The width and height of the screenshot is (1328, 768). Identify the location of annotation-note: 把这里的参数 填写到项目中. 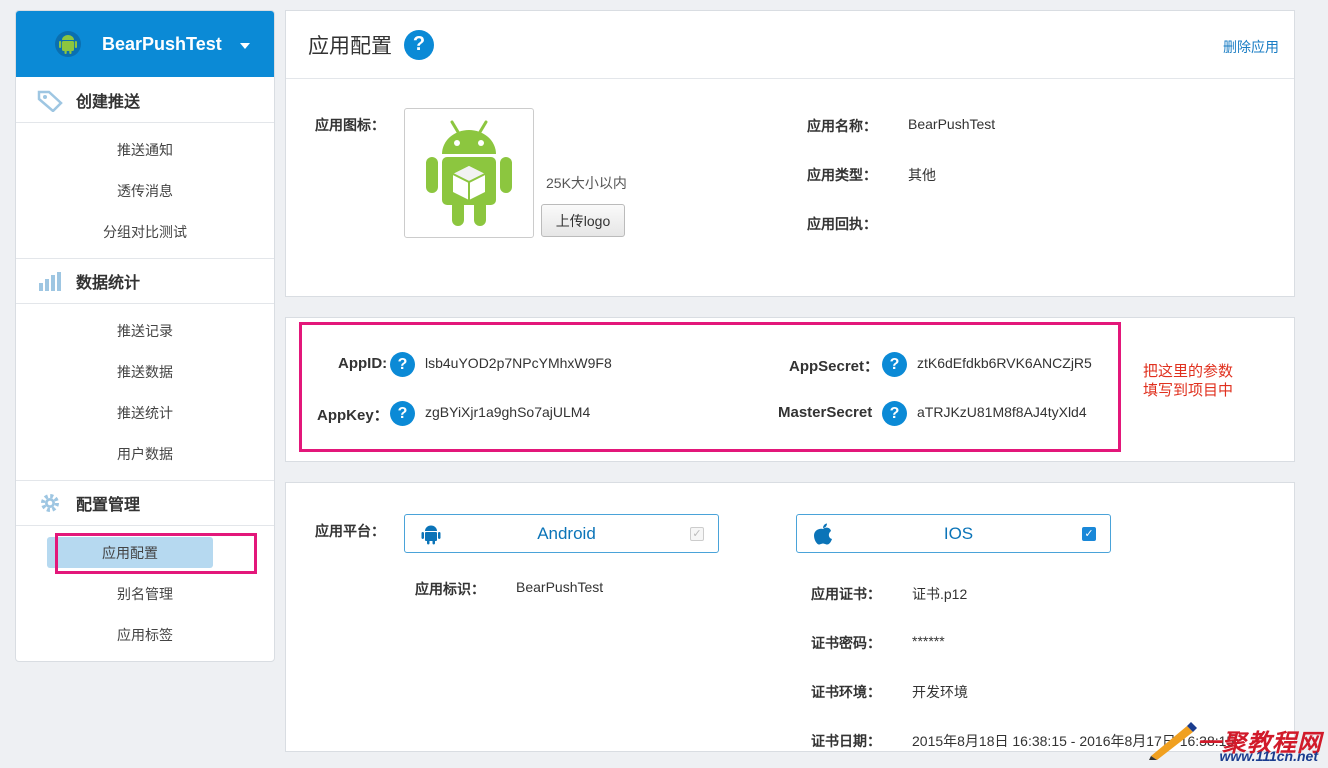
(1188, 381).